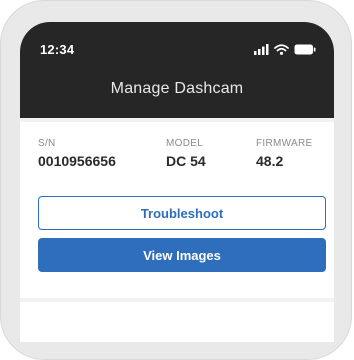  Describe the element at coordinates (182, 213) in the screenshot. I see `troubleshoot-button: Troubleshoot` at that location.